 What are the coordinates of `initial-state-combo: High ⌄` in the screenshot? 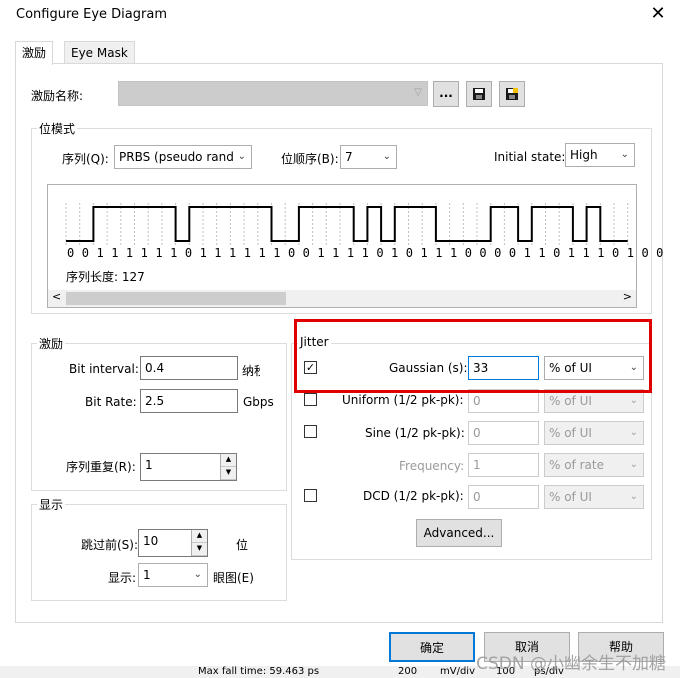 It's located at (600, 155).